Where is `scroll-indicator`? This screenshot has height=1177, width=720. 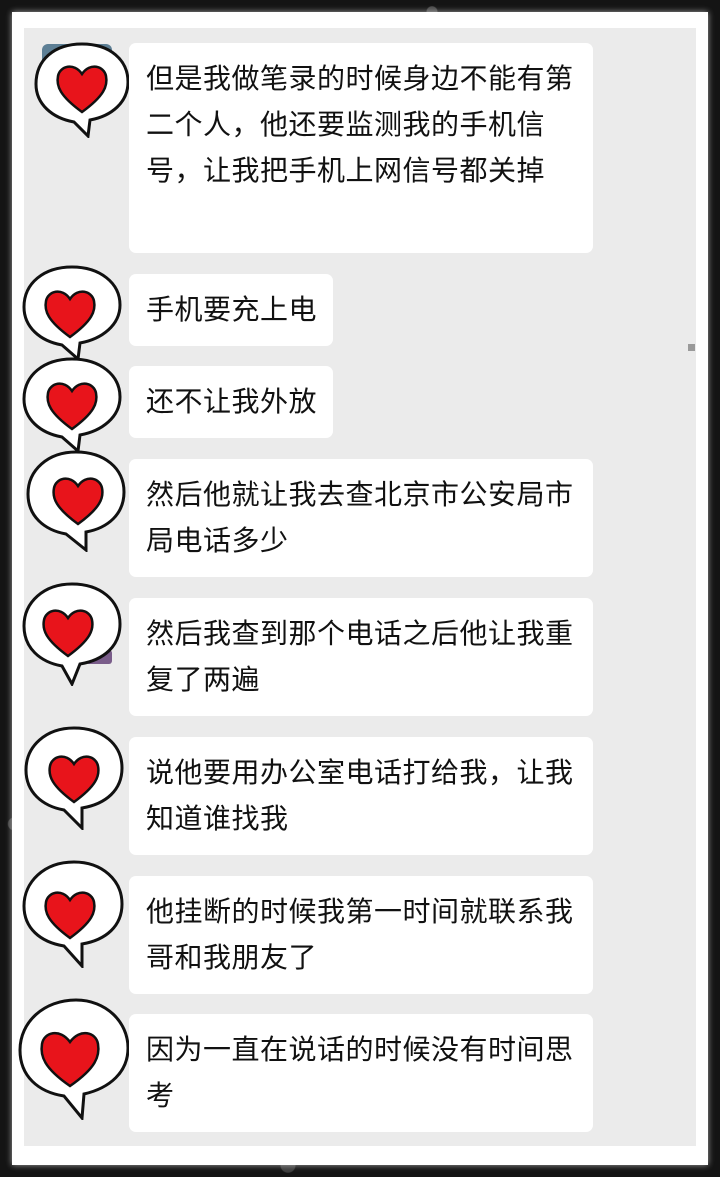
scroll-indicator is located at coordinates (691, 347).